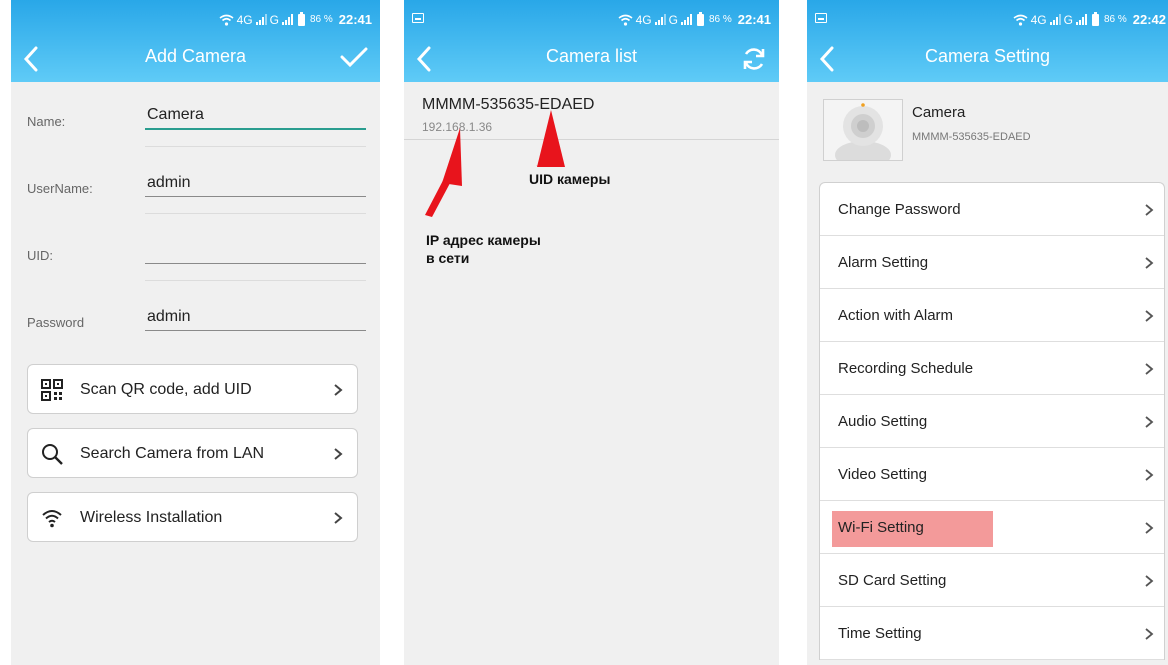 This screenshot has width=1168, height=665. I want to click on camera-list-item: MMMM-535635-EDAED 192.168.1.36, so click(591, 112).